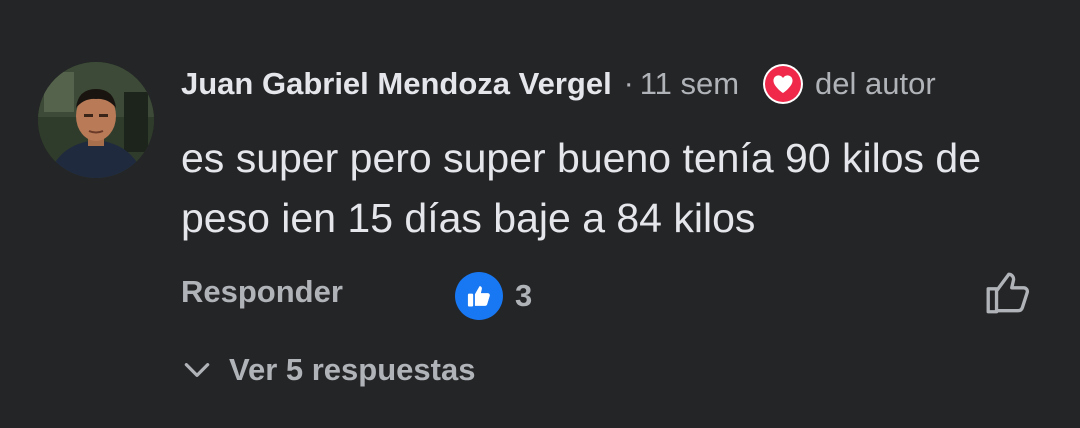 This screenshot has width=1080, height=428. What do you see at coordinates (689, 84) in the screenshot?
I see `timestamp: 11 sem` at bounding box center [689, 84].